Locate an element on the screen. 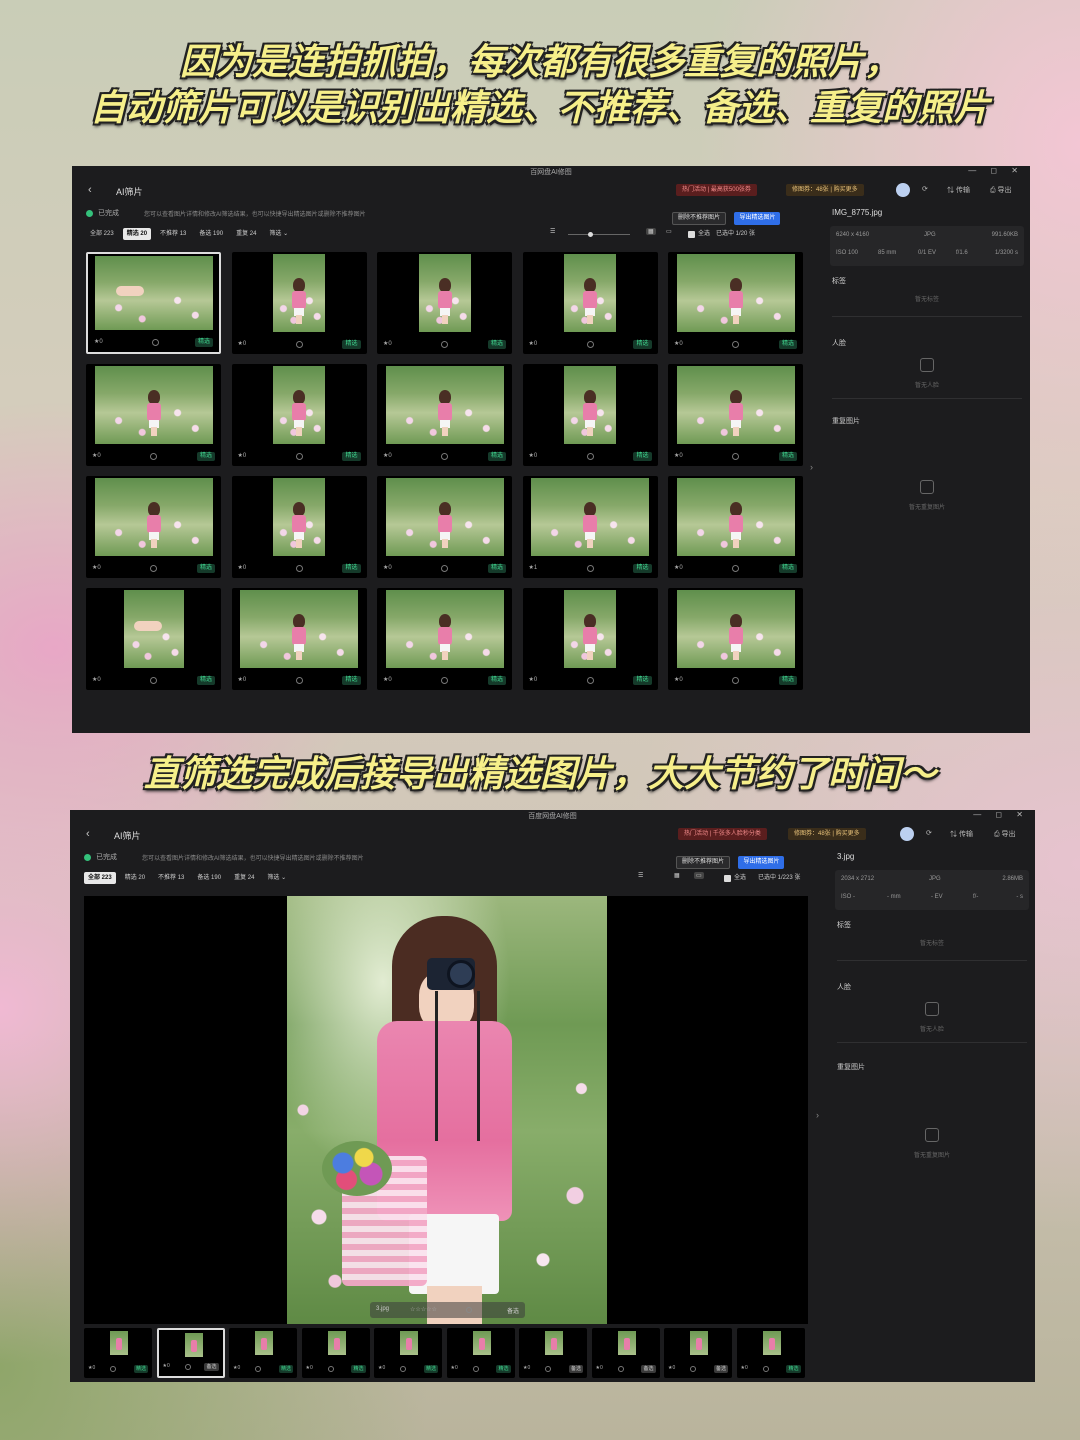  filter-tab: 精选 20 is located at coordinates (137, 234).